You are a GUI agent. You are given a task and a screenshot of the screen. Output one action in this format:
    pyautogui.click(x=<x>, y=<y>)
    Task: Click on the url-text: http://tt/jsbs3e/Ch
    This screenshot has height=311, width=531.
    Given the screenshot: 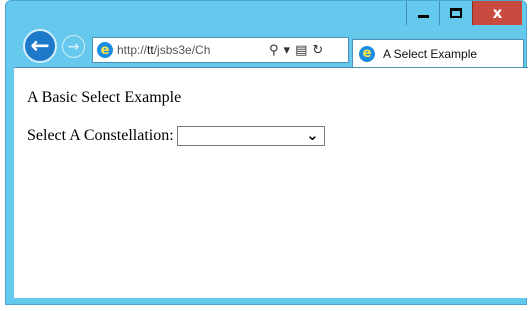 What is the action you would take?
    pyautogui.click(x=191, y=50)
    